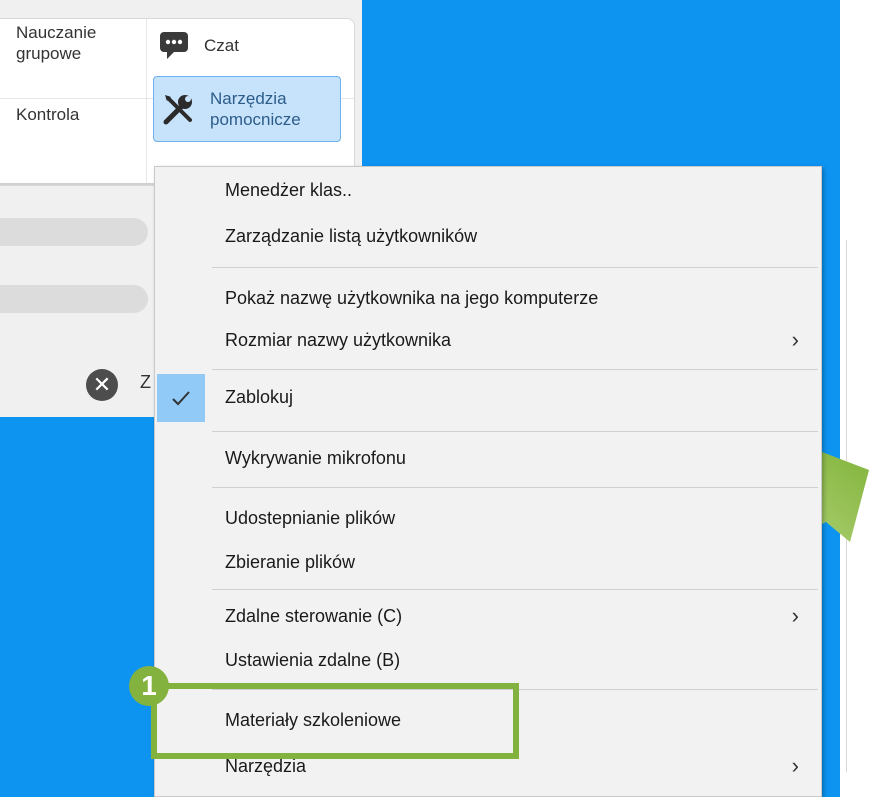 This screenshot has height=797, width=869. I want to click on menu-item-microphone-detection: Wykrywanie mikrofonu, so click(488, 459).